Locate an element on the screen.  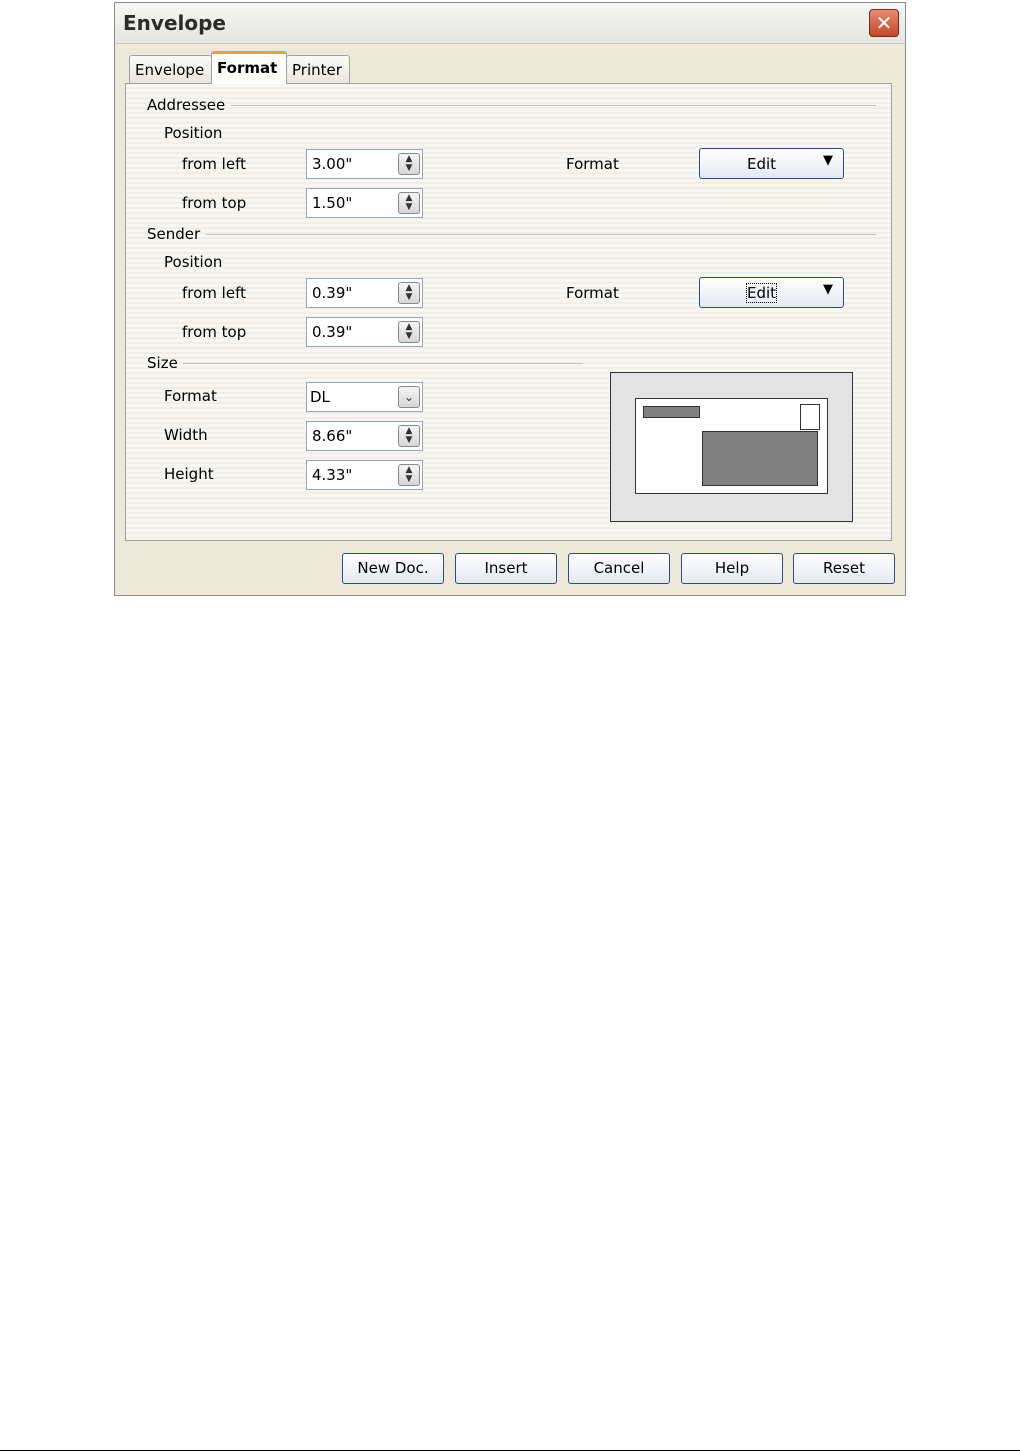
addressee-position-label: Position is located at coordinates (193, 133).